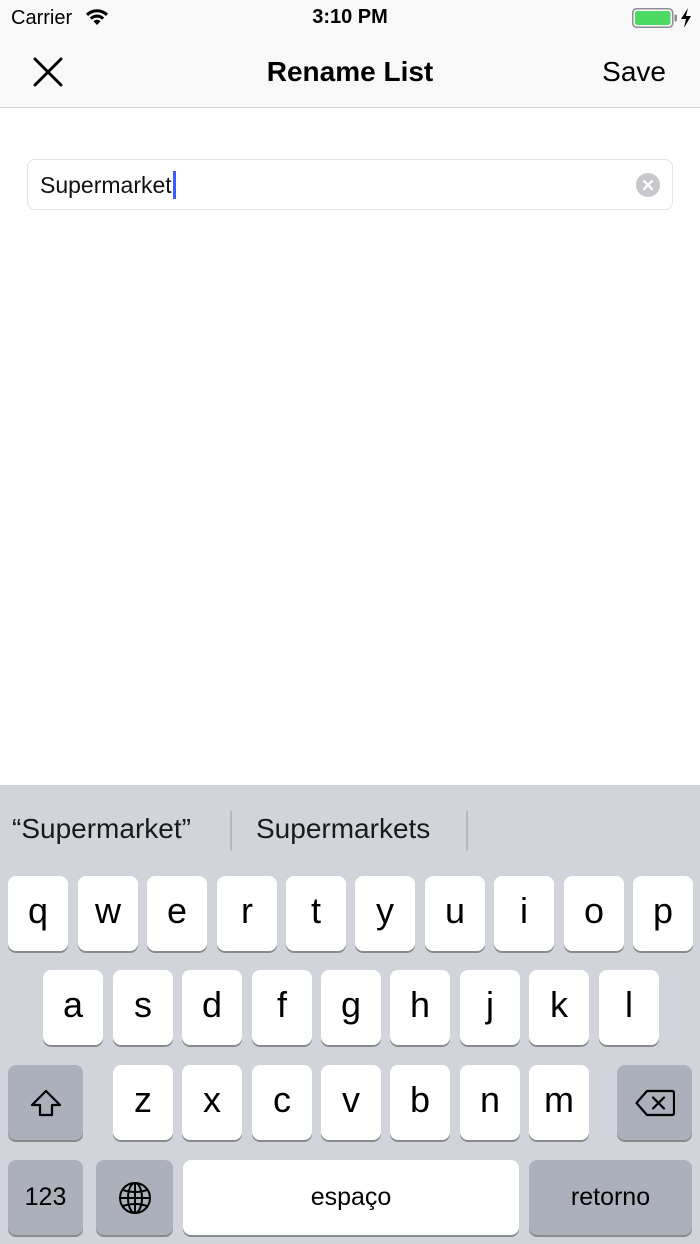 The image size is (700, 1244). What do you see at coordinates (73, 1004) in the screenshot?
I see `key-label: a` at bounding box center [73, 1004].